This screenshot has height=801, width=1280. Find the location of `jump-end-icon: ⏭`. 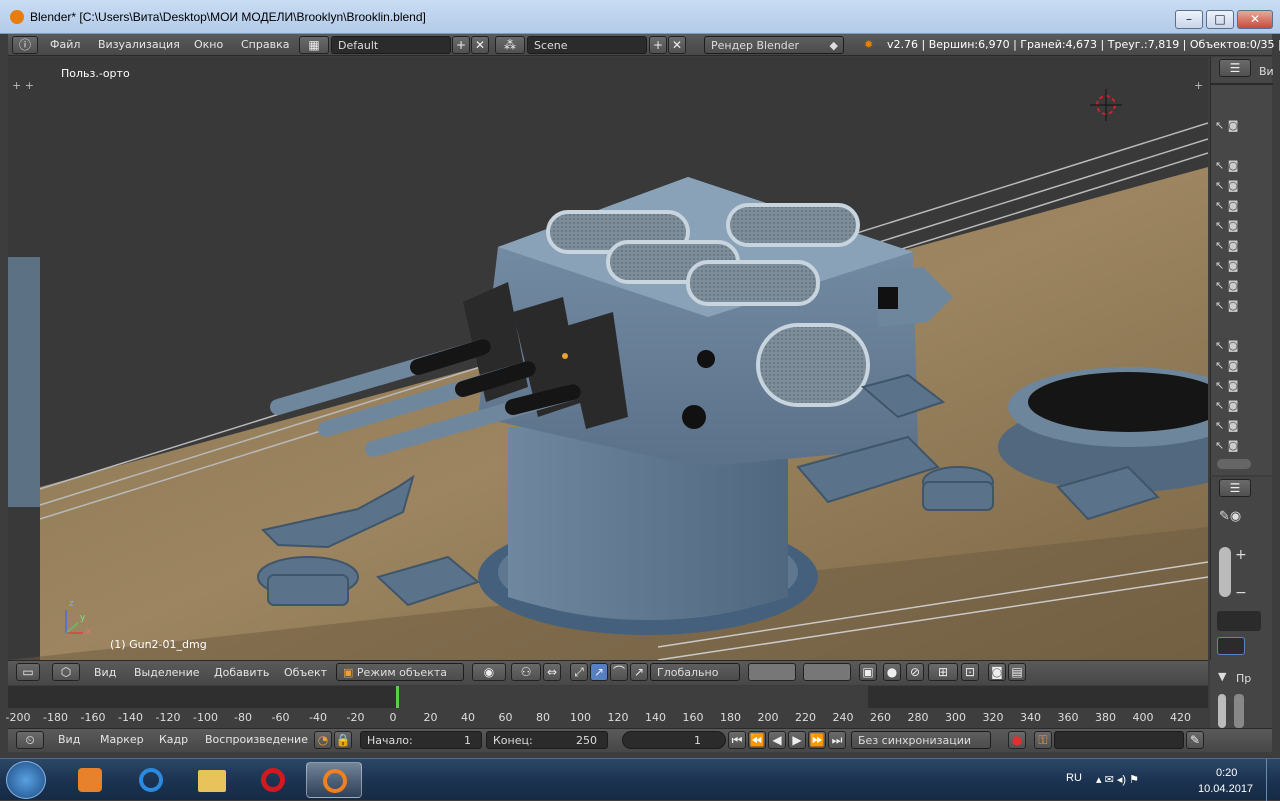

jump-end-icon: ⏭ is located at coordinates (837, 740).